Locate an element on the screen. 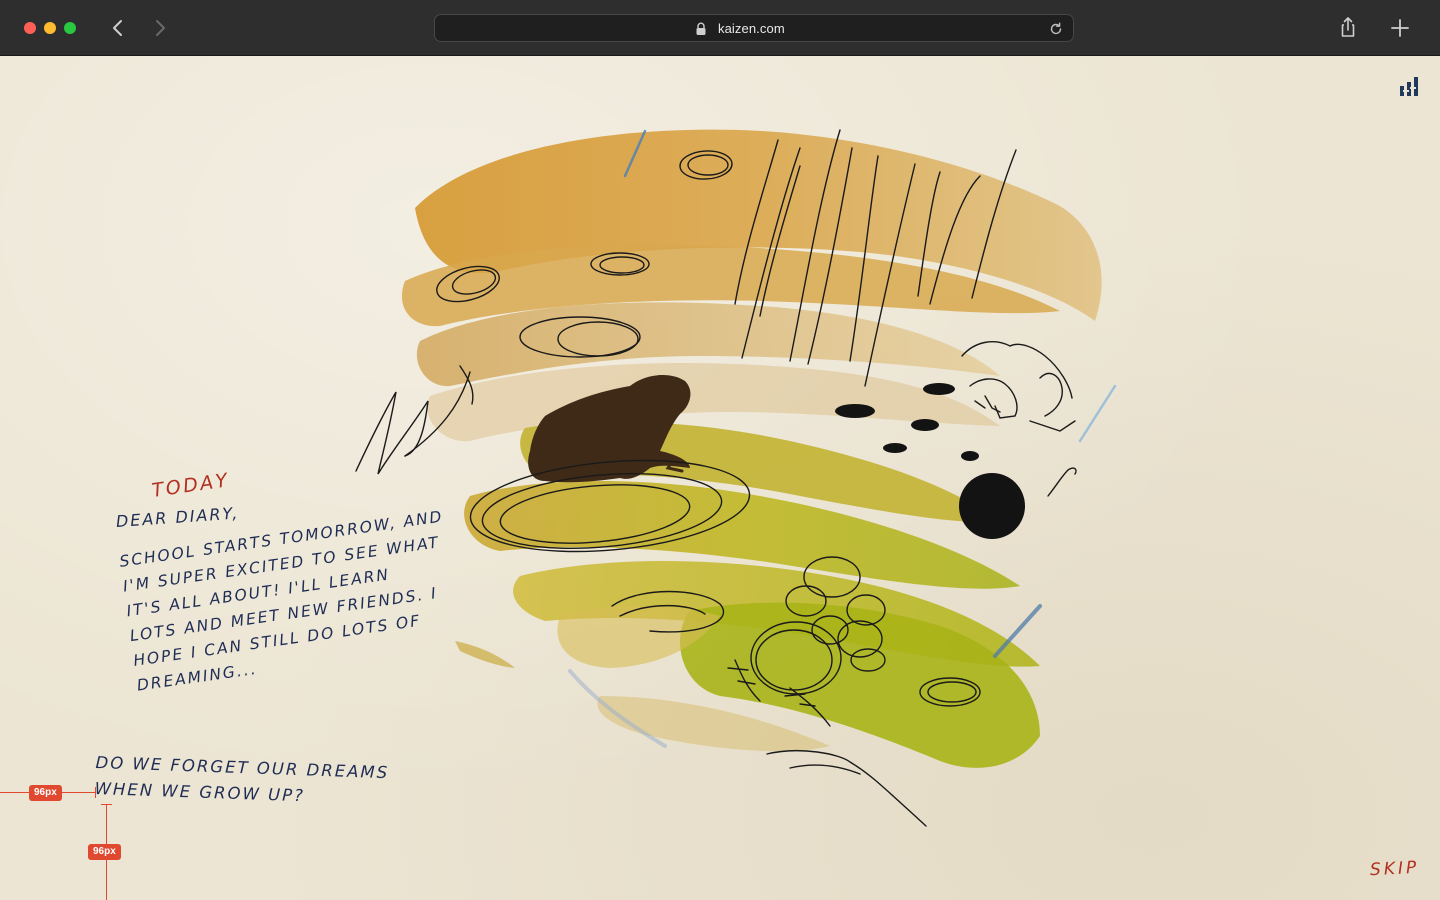  dream-question: DO WE FORGET OUR DREAMS WHEN WE GROW UP? is located at coordinates (241, 781).